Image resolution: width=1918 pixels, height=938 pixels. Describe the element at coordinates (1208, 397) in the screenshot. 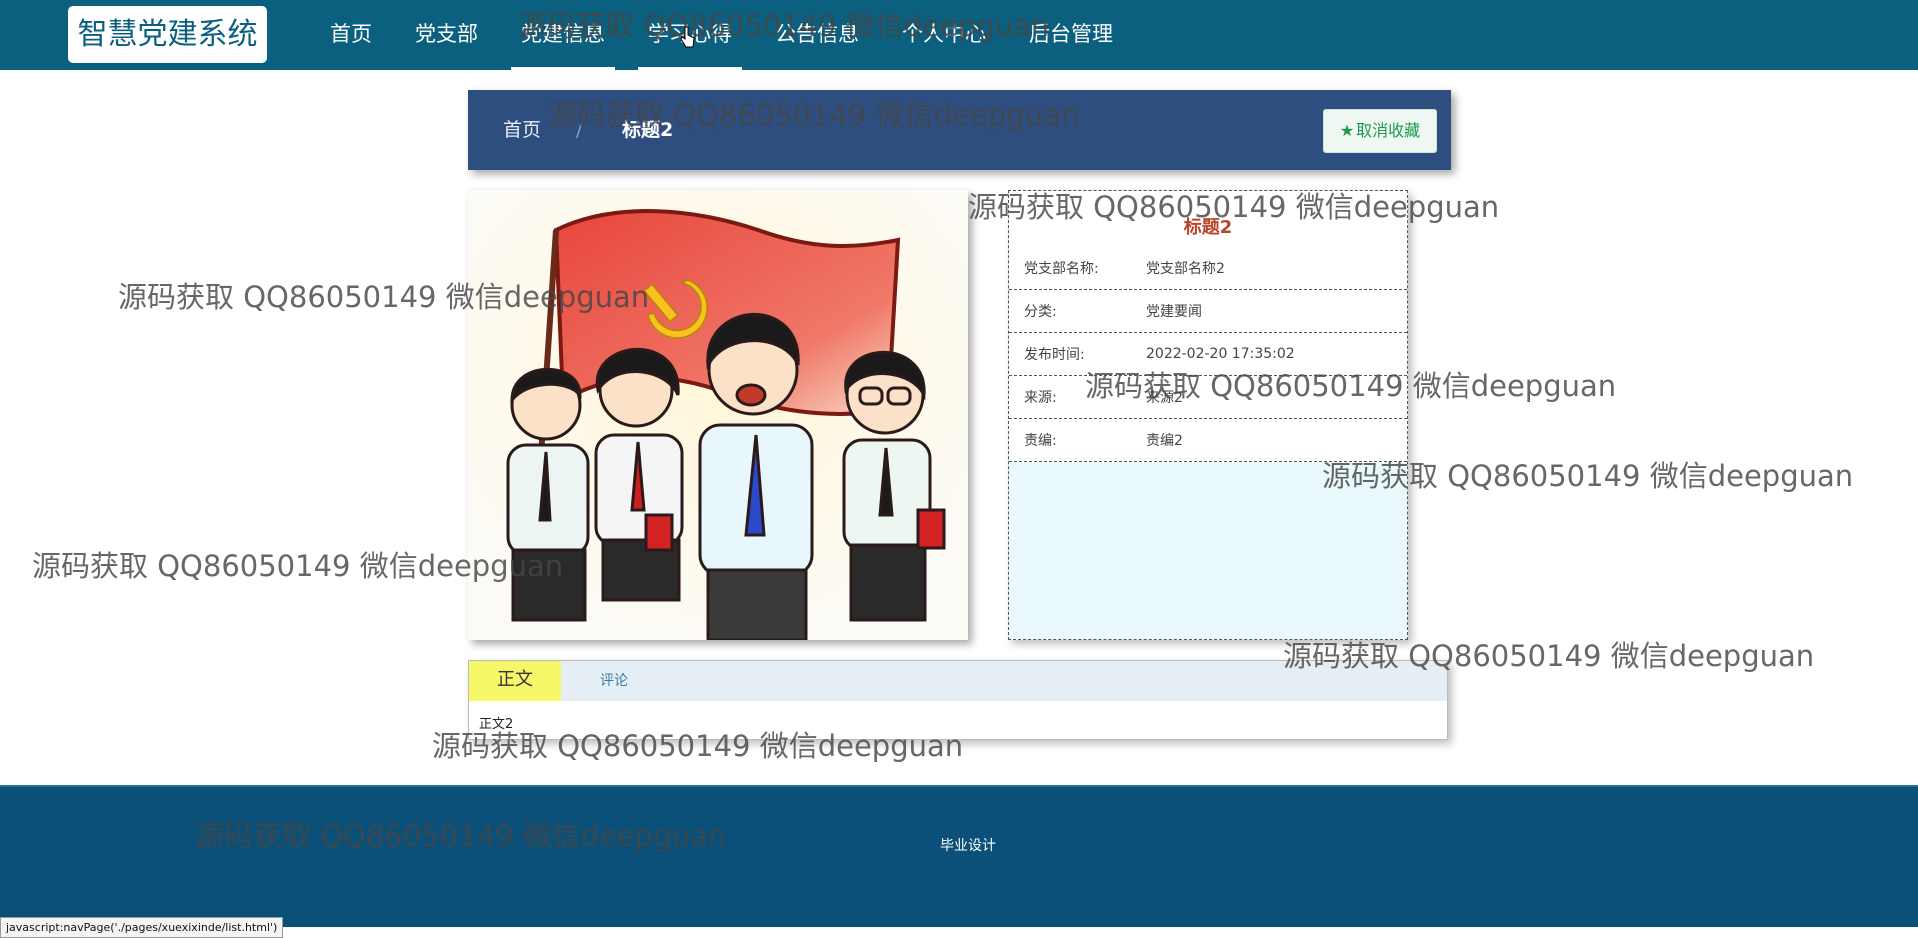

I see `detail-row: 来源: 来源2` at that location.